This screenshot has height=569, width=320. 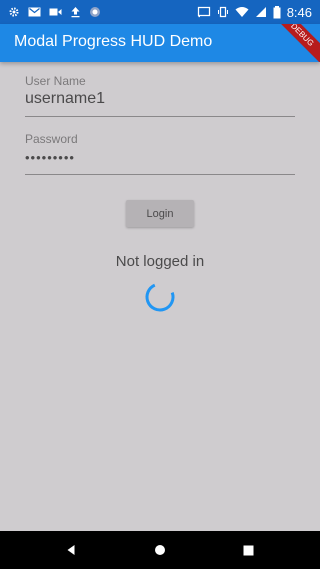 What do you see at coordinates (160, 213) in the screenshot?
I see `login-button: Login` at bounding box center [160, 213].